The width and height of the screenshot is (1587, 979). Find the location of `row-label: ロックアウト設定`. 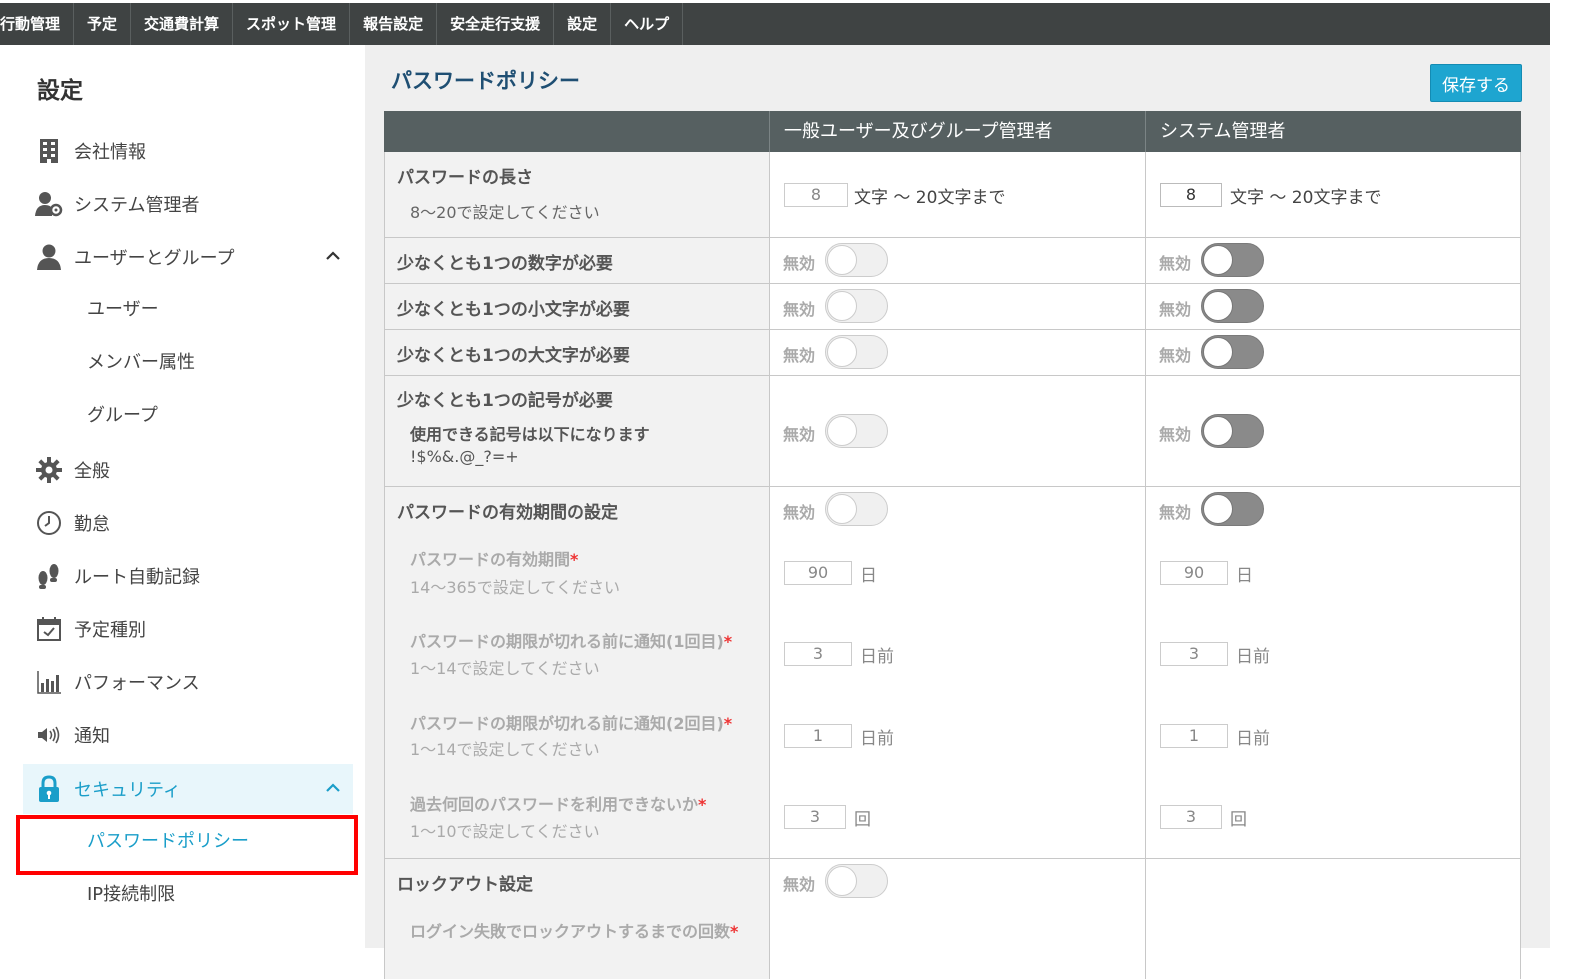

row-label: ロックアウト設定 is located at coordinates (465, 885).